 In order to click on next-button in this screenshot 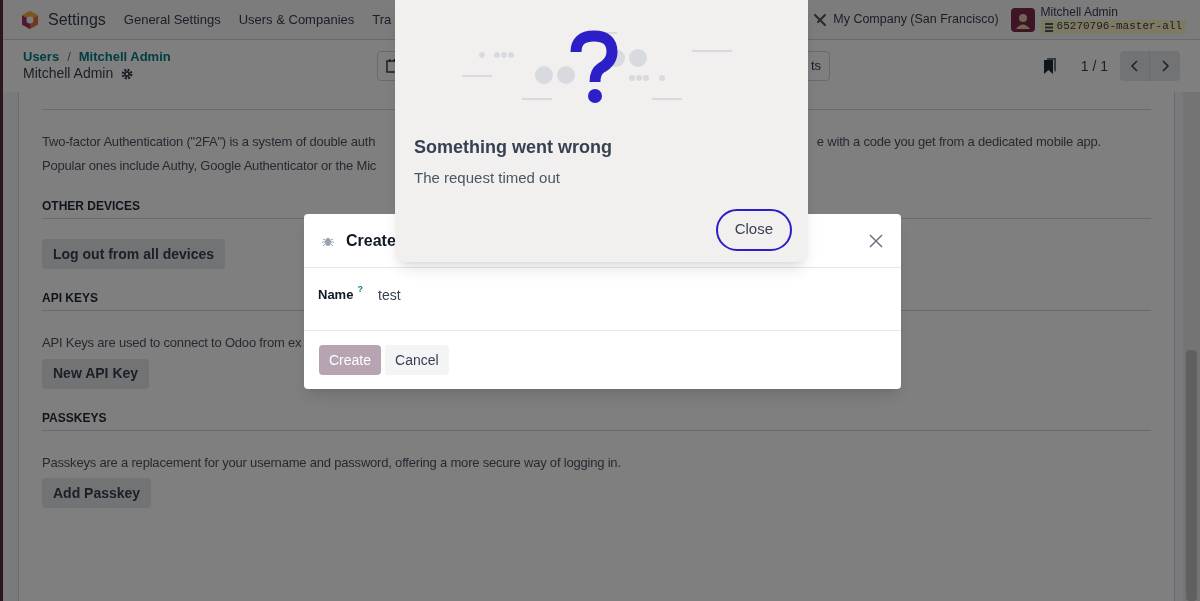, I will do `click(1165, 66)`.